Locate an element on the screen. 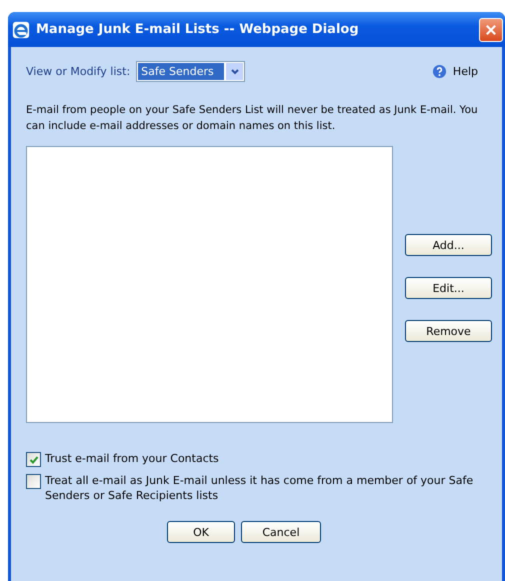  checkmark-icon is located at coordinates (33, 459).